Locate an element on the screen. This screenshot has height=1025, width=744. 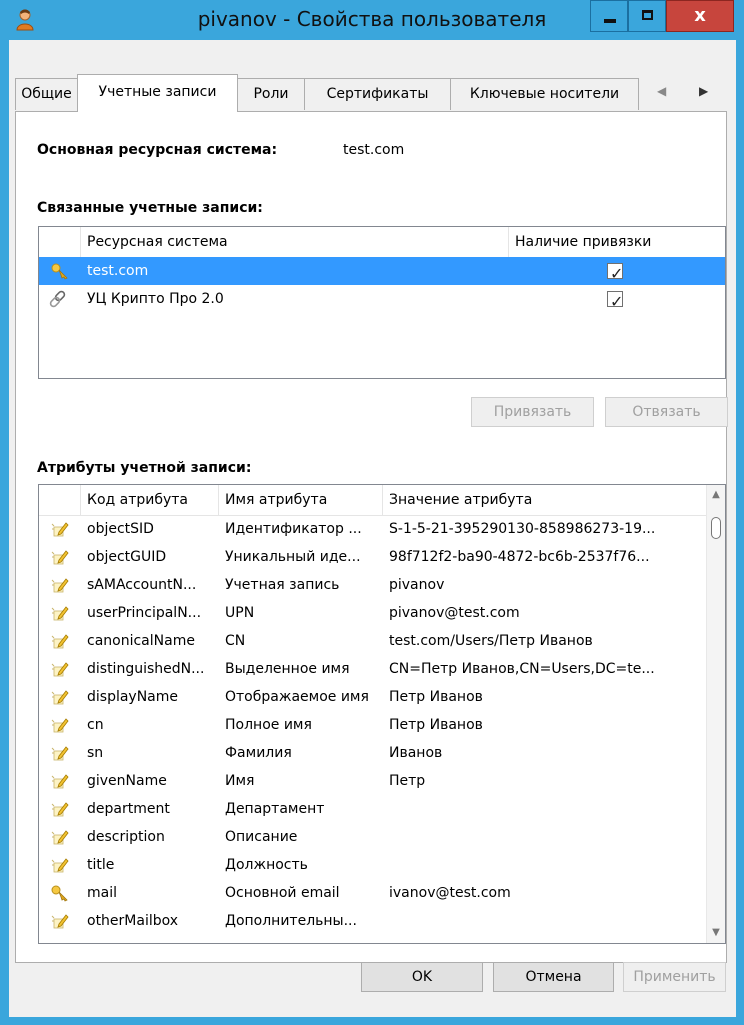
attributes-title: Атрибуты учетной записи: is located at coordinates (144, 468).